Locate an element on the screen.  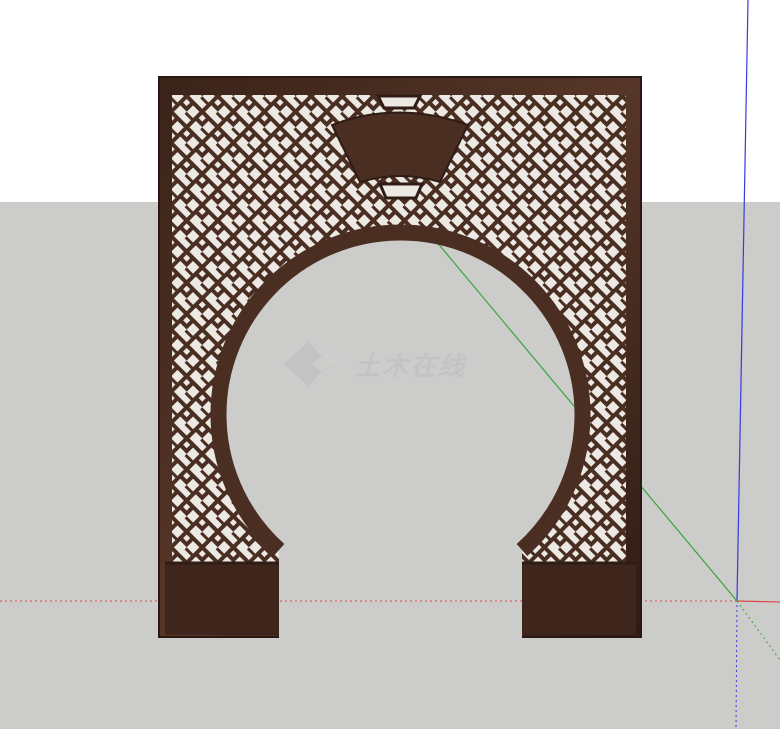
base-panel-right is located at coordinates (577, 599).